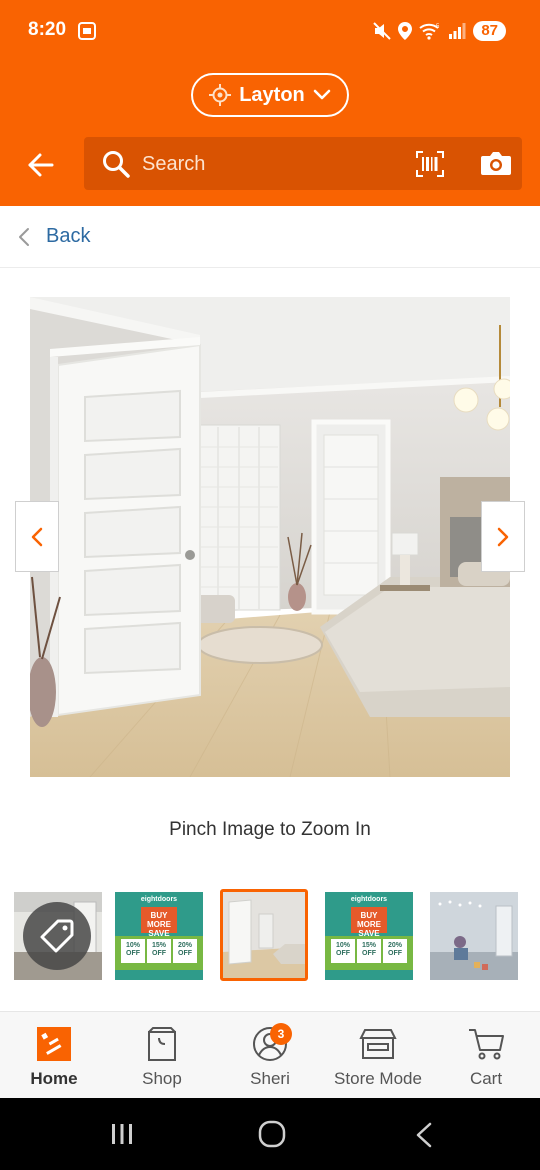 This screenshot has height=1170, width=540. I want to click on android-nav-bar, so click(270, 1134).